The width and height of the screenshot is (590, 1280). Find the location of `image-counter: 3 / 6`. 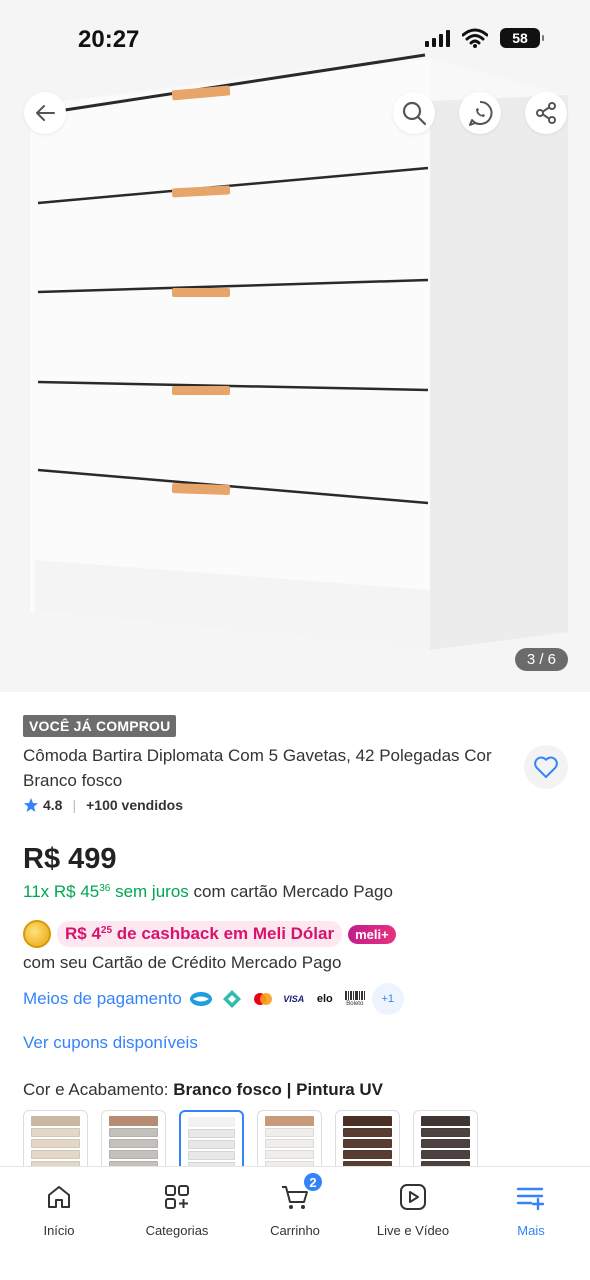

image-counter: 3 / 6 is located at coordinates (541, 659).